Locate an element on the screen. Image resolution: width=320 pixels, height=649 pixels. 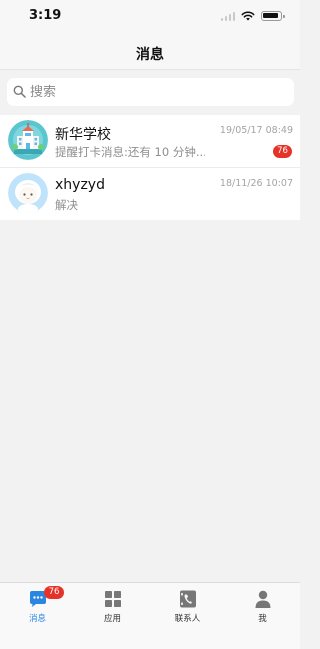
chat-time: 18/11/26 10:07 is located at coordinates (256, 183).